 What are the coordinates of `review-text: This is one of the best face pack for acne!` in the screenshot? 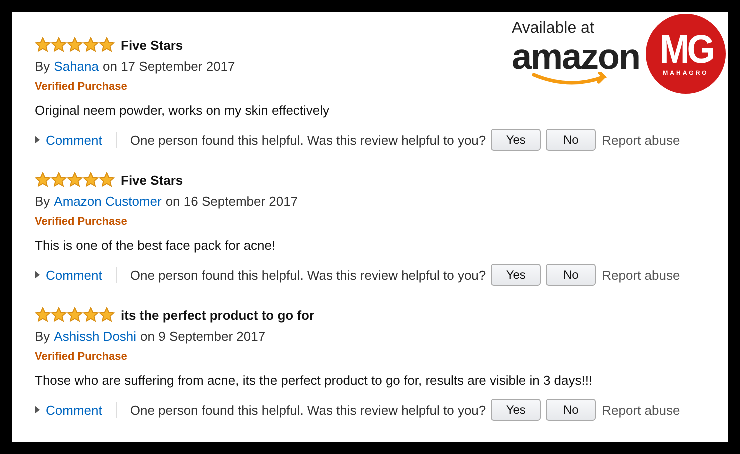 It's located at (156, 246).